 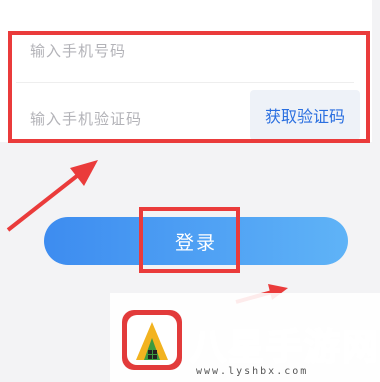 What do you see at coordinates (196, 241) in the screenshot?
I see `login-button: 登录` at bounding box center [196, 241].